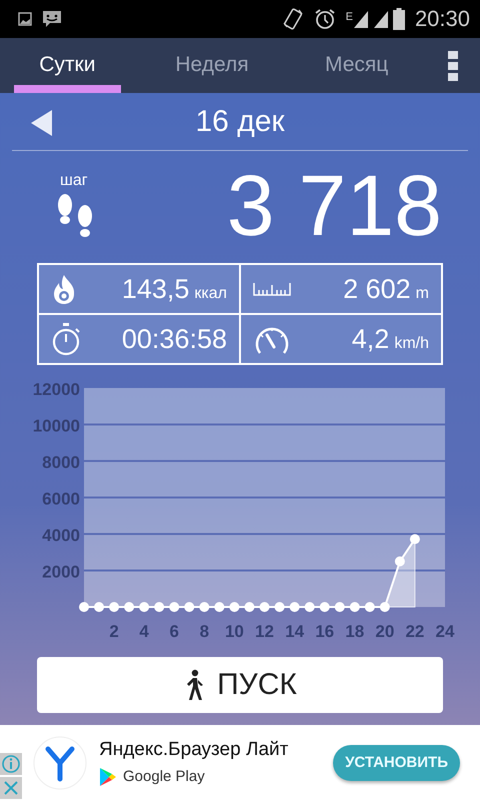  What do you see at coordinates (66, 339) in the screenshot?
I see `stopwatch-icon` at bounding box center [66, 339].